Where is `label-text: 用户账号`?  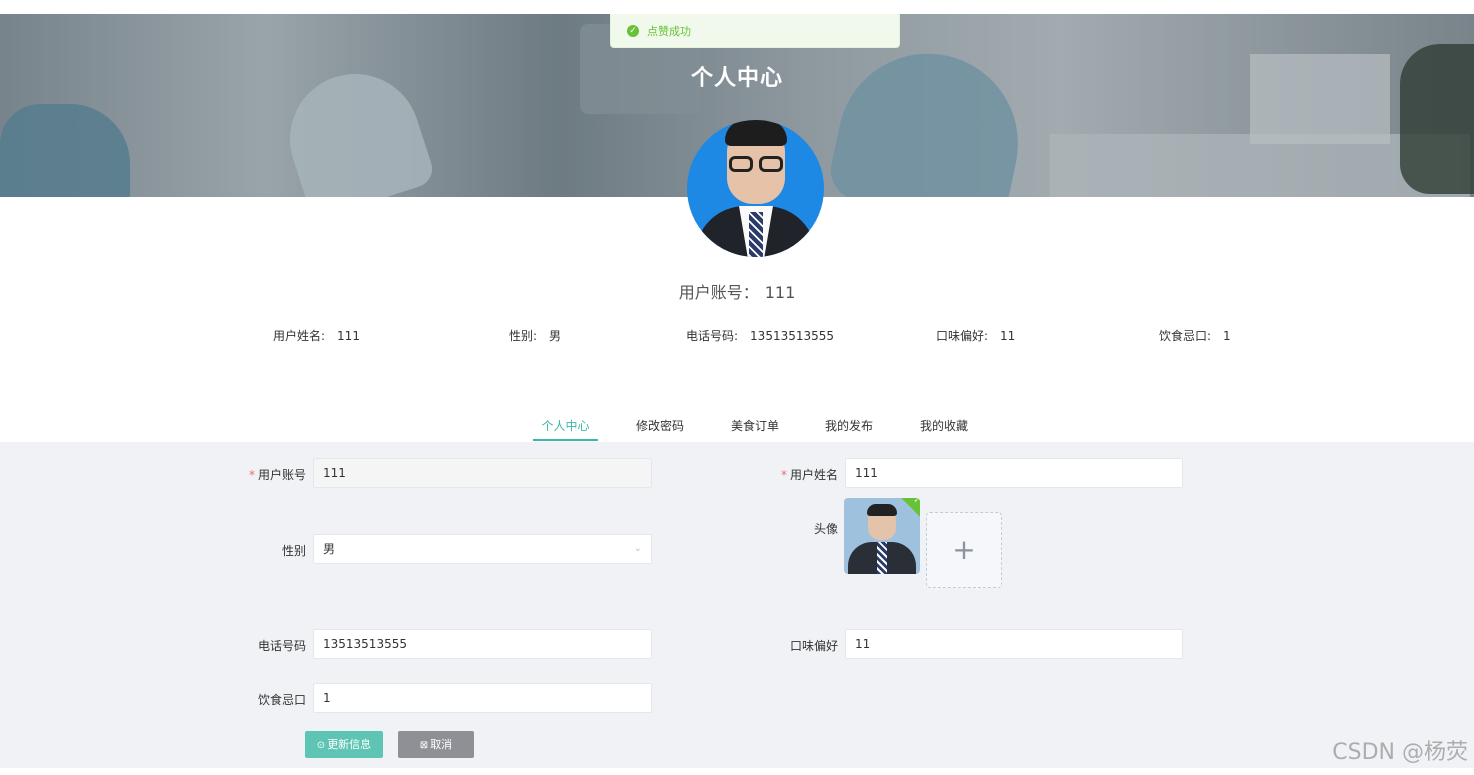 label-text: 用户账号 is located at coordinates (281, 475).